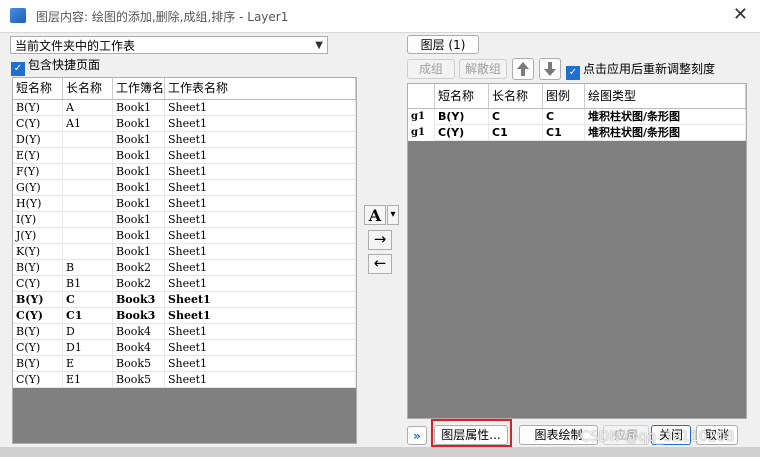 Image resolution: width=760 pixels, height=457 pixels. Describe the element at coordinates (88, 124) in the screenshot. I see `table-cell: A1` at that location.